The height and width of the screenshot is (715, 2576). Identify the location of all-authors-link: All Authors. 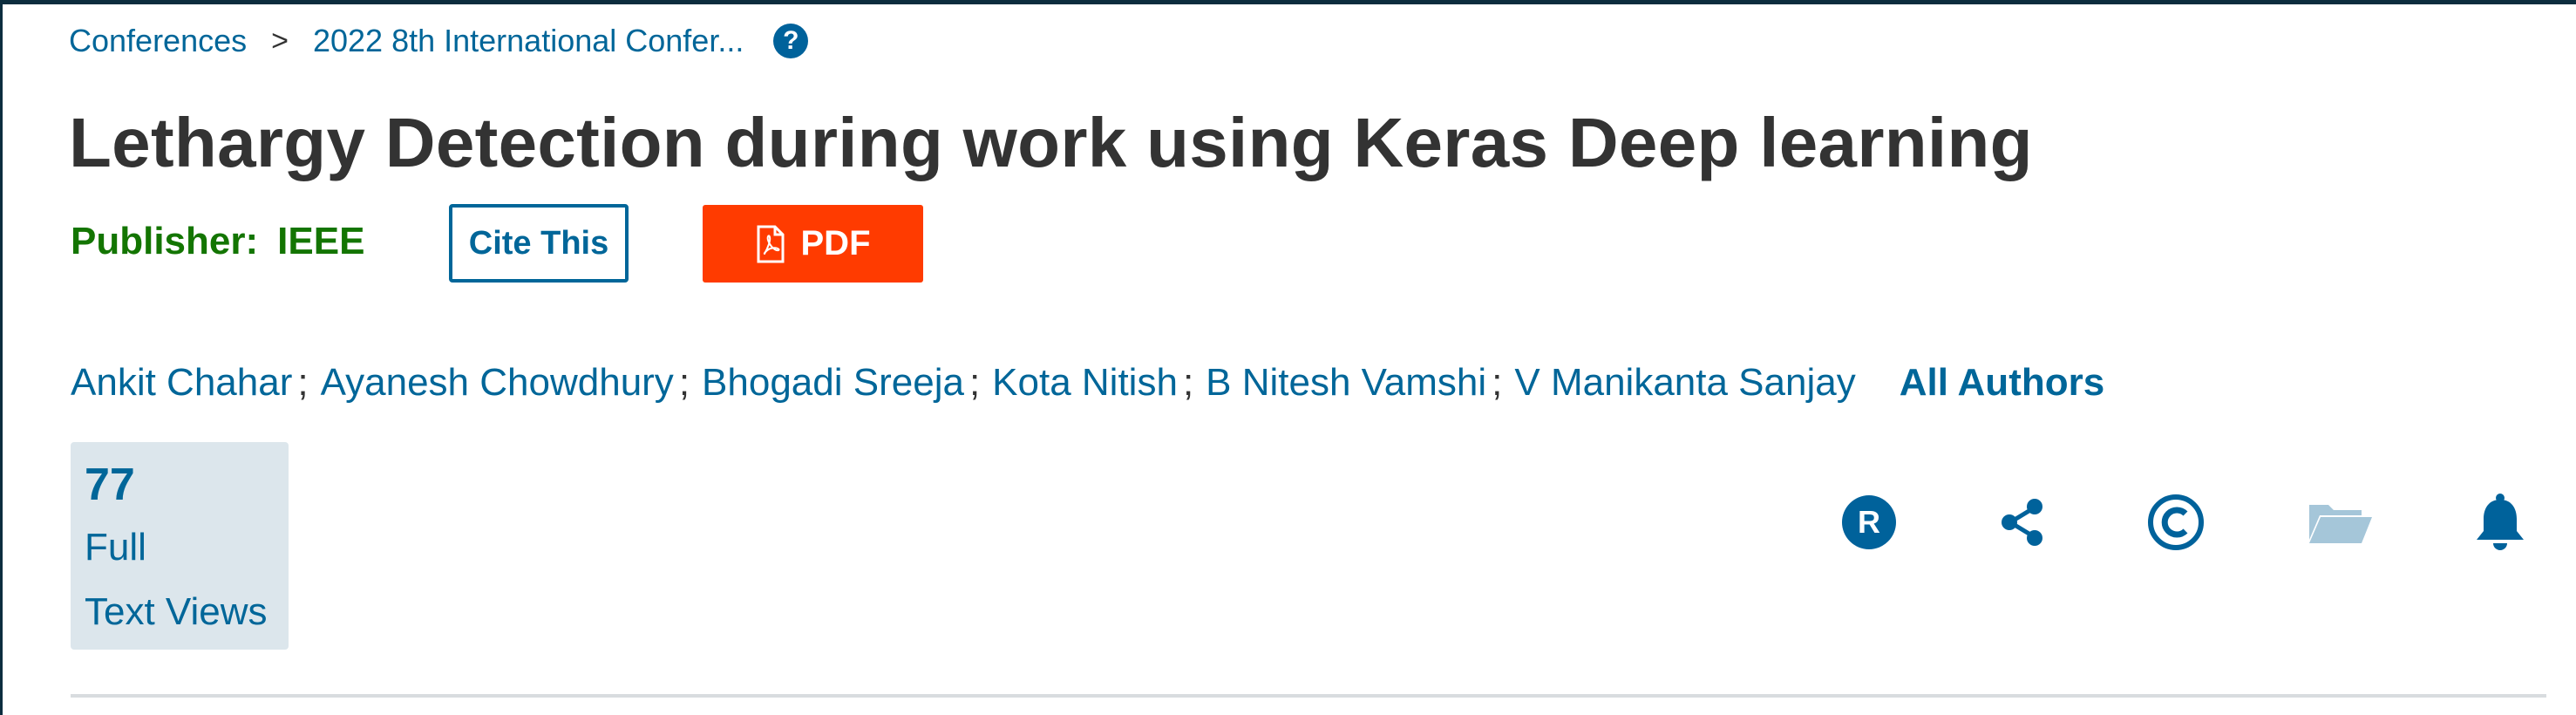
(2002, 383).